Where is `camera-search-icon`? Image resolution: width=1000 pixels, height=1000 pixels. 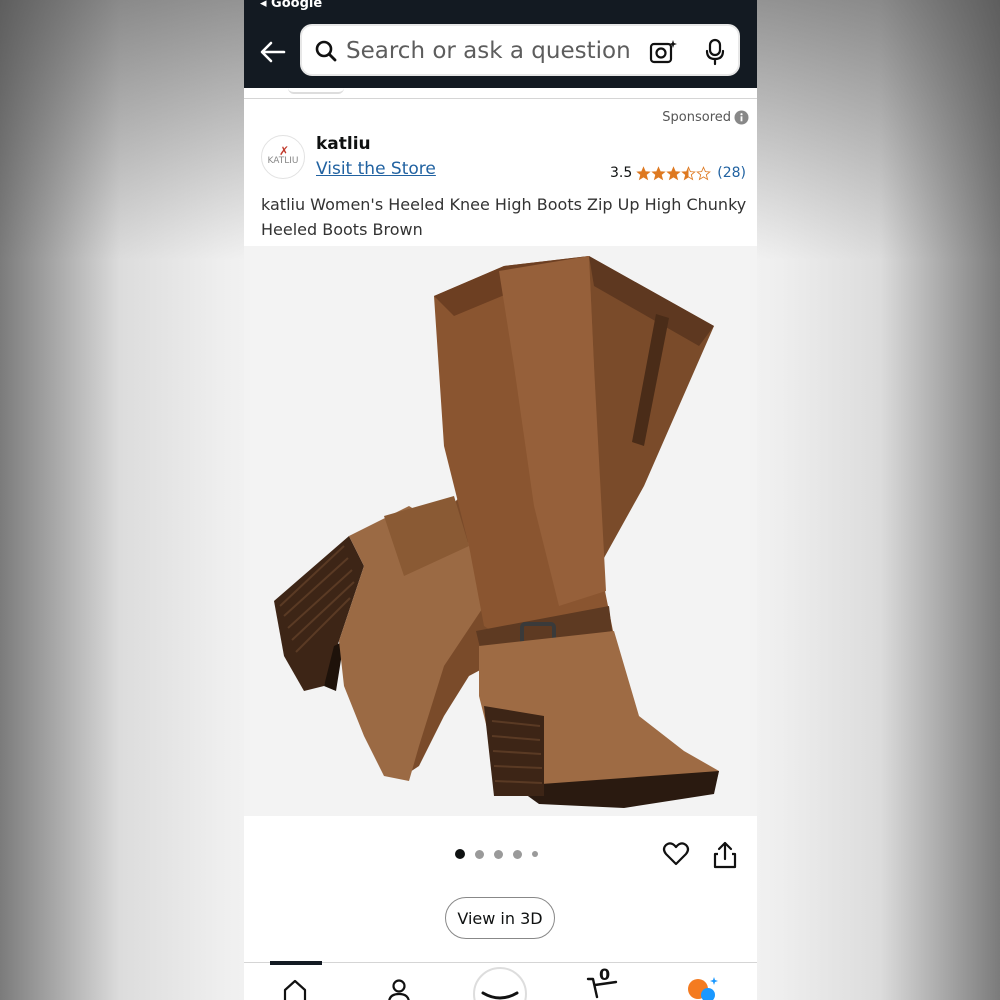
camera-search-icon is located at coordinates (663, 52).